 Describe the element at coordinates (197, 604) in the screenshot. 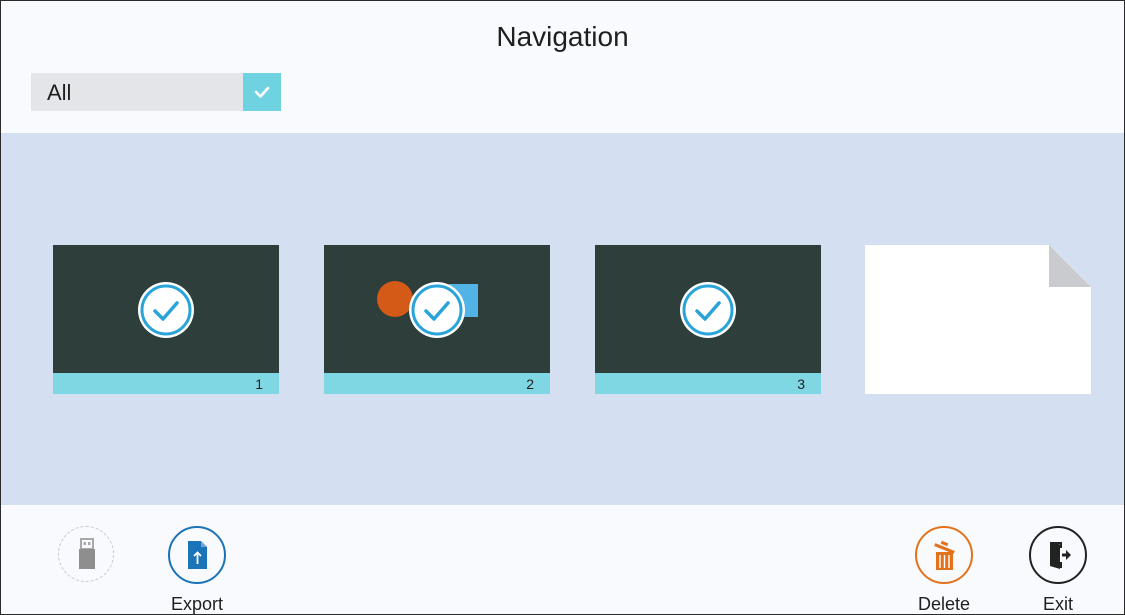

I see `export-label: Export` at that location.